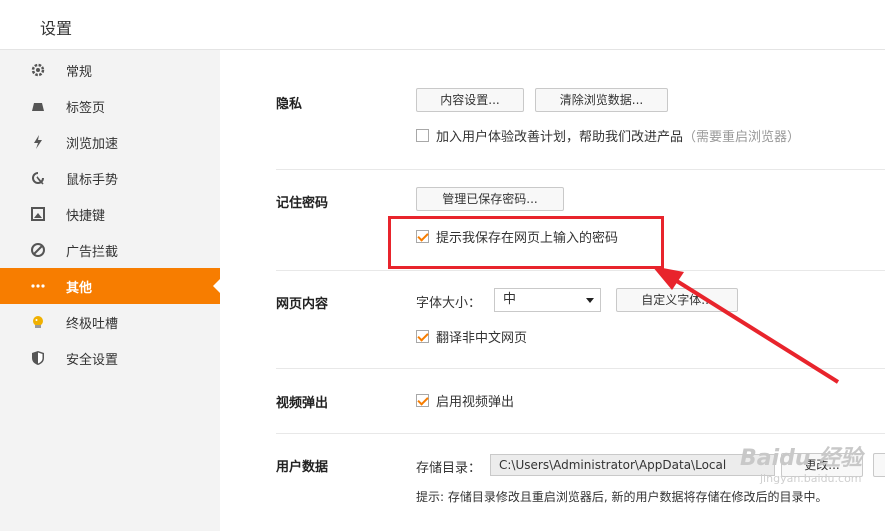 Image resolution: width=885 pixels, height=531 pixels. What do you see at coordinates (811, 478) in the screenshot?
I see `watermark-url: jingyan.baidu.com` at bounding box center [811, 478].